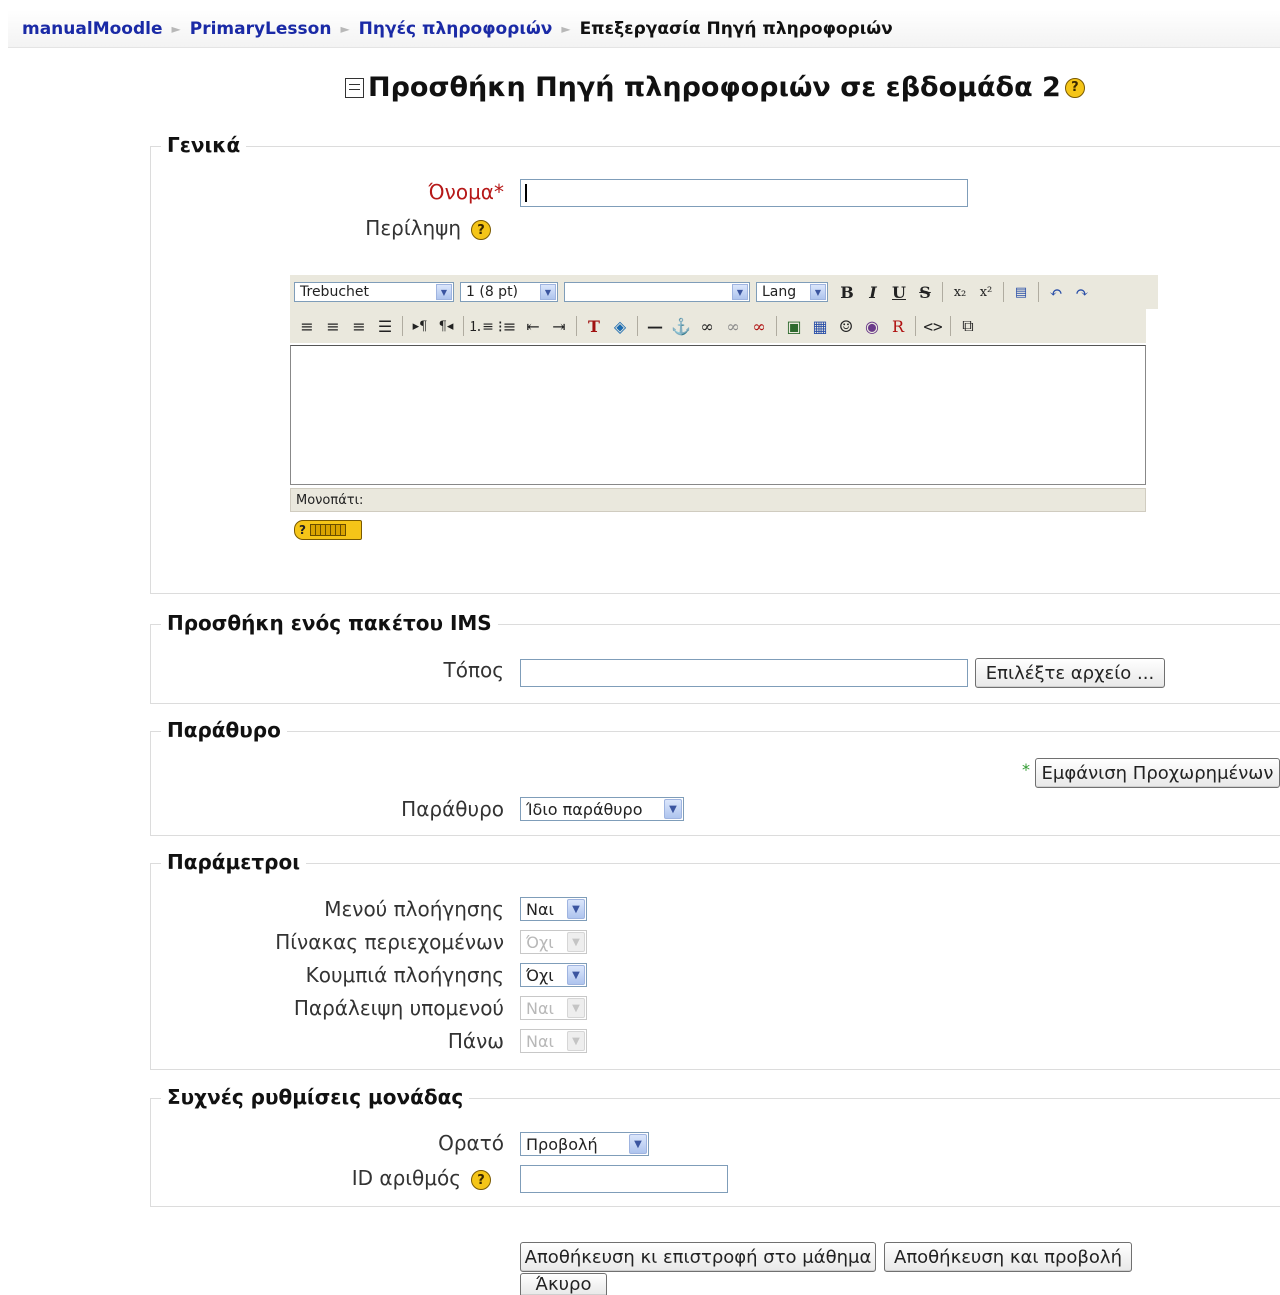 This screenshot has width=1280, height=1295. Describe the element at coordinates (359, 326) in the screenshot. I see `align-right-icon: ≡` at that location.